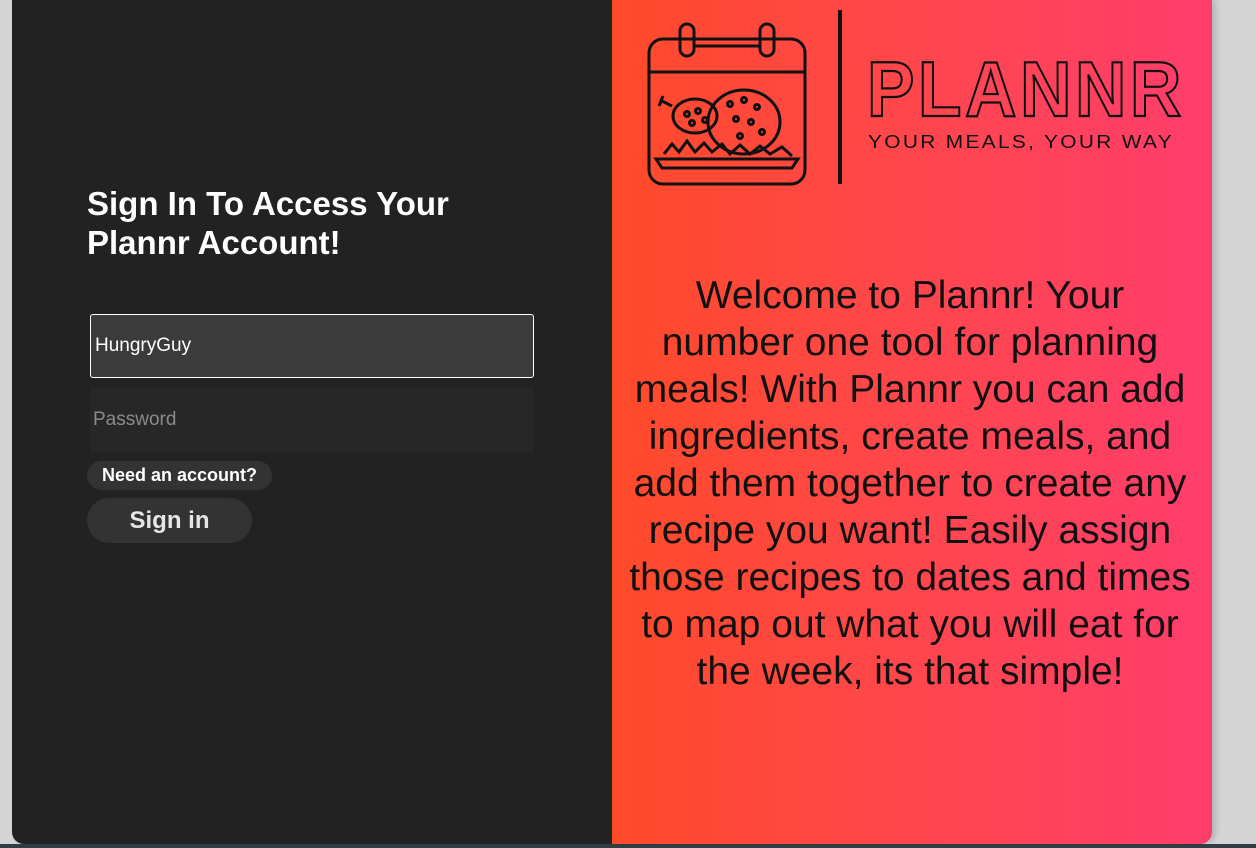  What do you see at coordinates (628, 846) in the screenshot?
I see `taskbar-edge` at bounding box center [628, 846].